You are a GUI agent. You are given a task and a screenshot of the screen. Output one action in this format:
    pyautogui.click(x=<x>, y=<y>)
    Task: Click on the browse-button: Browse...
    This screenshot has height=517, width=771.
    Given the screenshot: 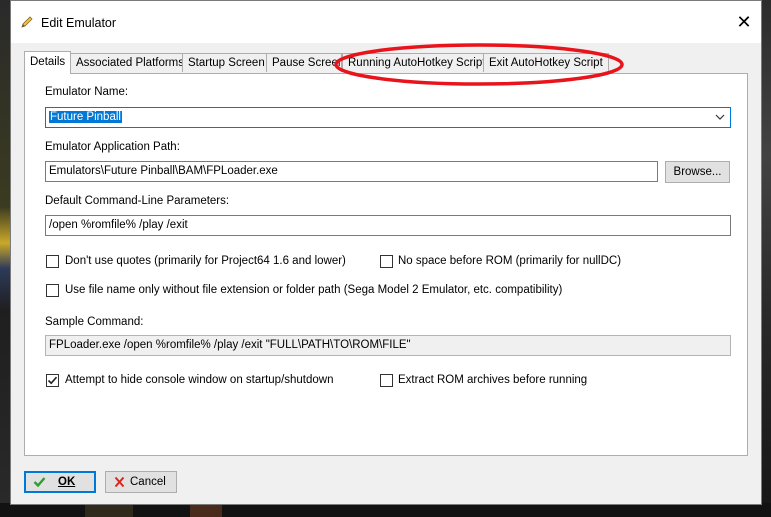 What is the action you would take?
    pyautogui.click(x=697, y=172)
    